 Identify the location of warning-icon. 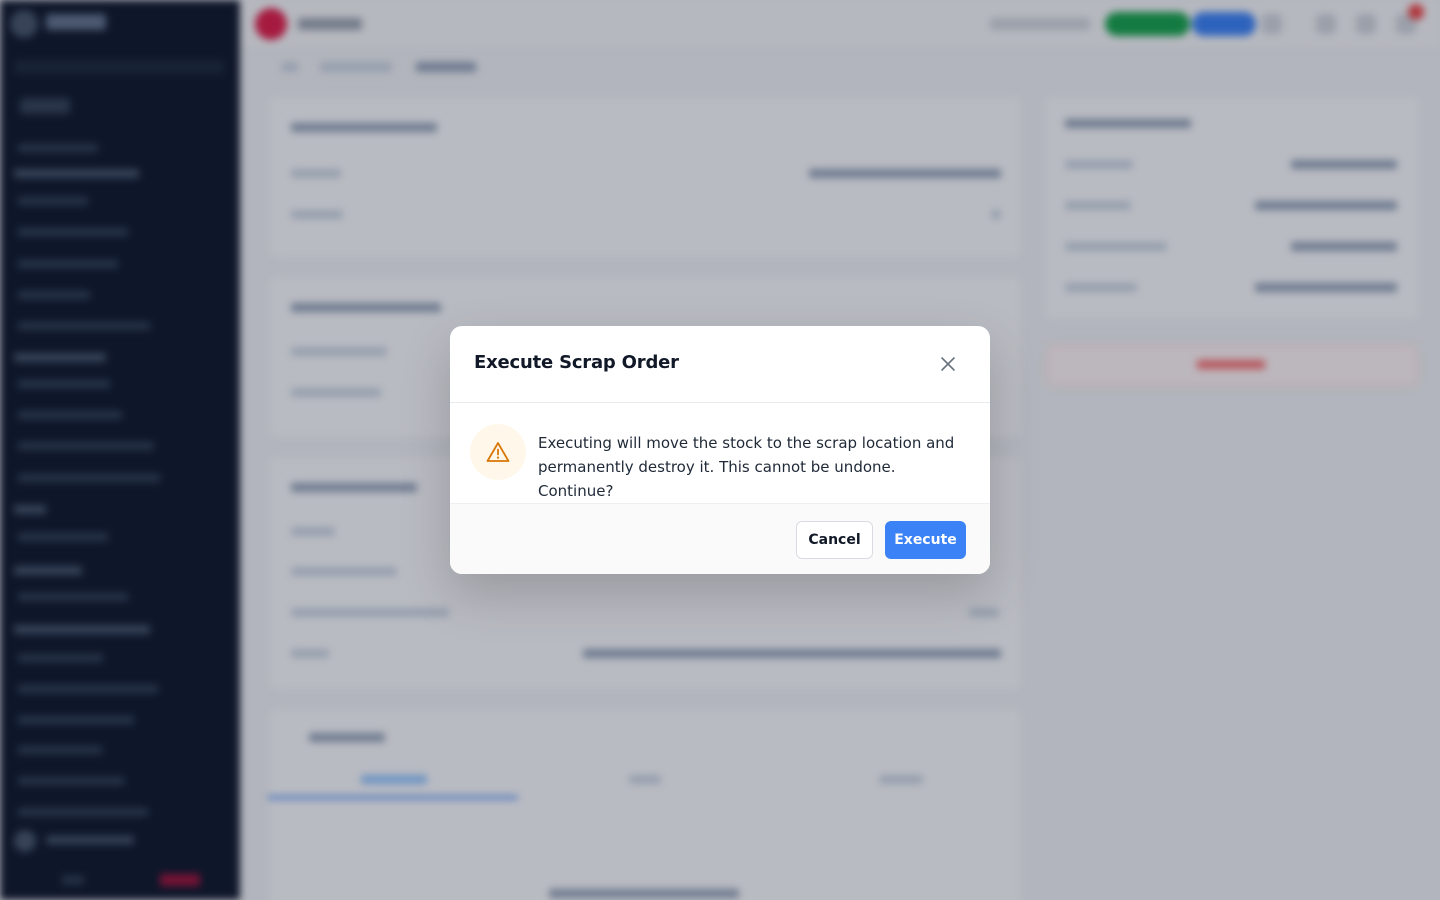
(498, 452).